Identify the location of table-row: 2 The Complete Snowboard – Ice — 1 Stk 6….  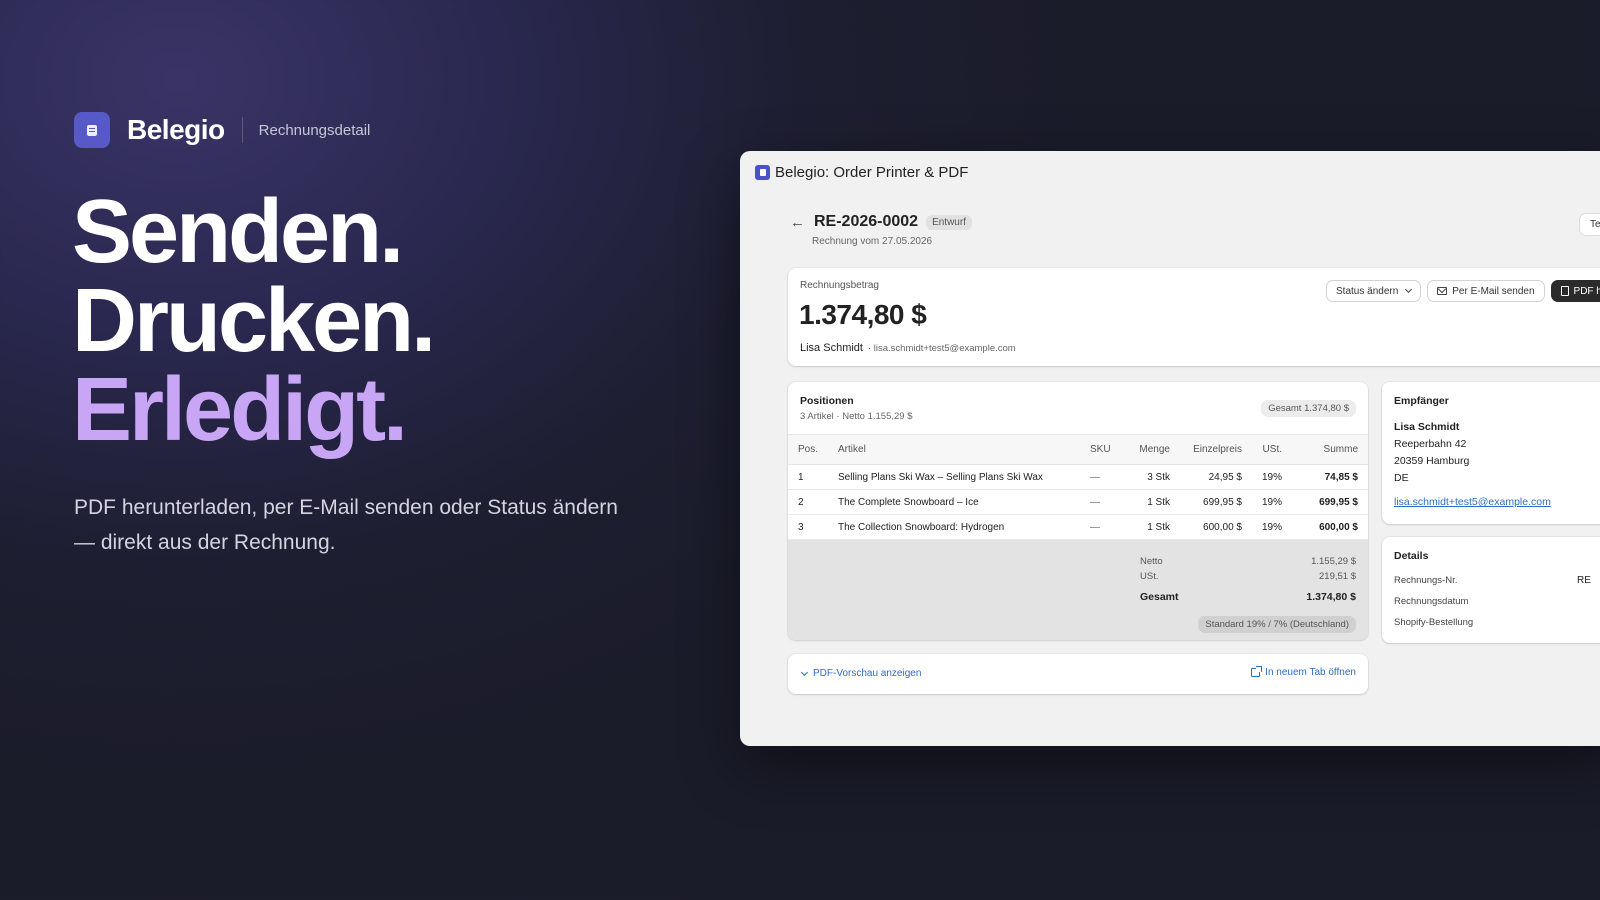
(1078, 502).